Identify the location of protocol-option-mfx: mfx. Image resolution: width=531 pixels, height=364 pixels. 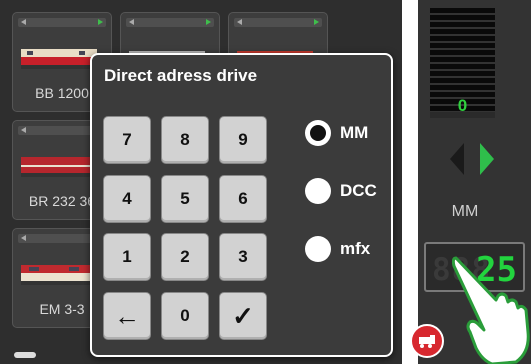
(337, 249).